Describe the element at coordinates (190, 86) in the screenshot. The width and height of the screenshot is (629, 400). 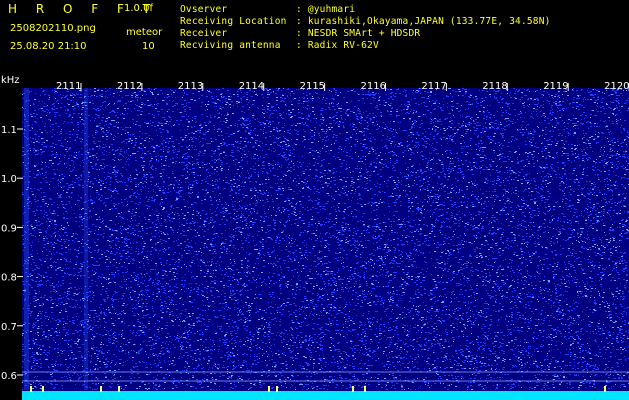
I see `x-tick-label: 2113` at that location.